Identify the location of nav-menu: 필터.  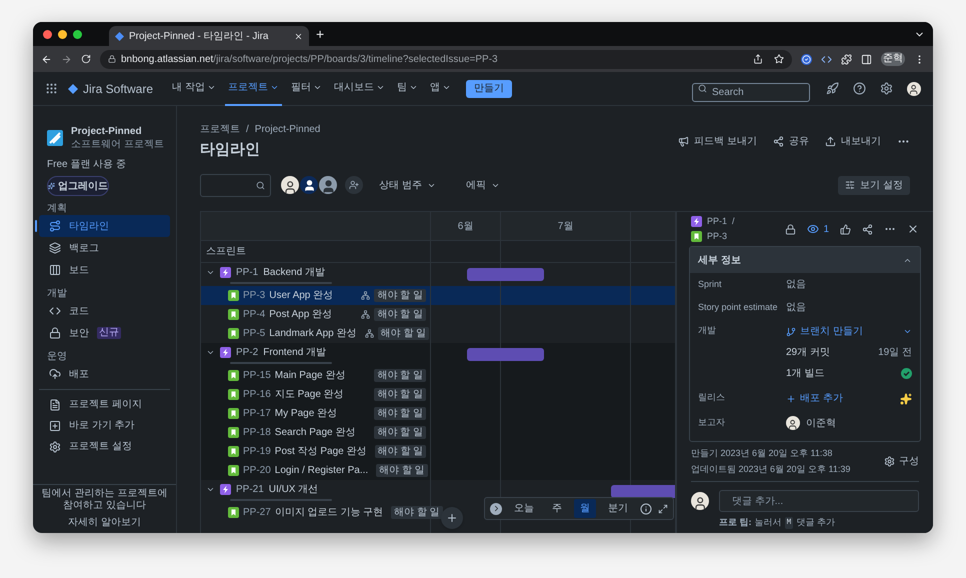
(306, 89).